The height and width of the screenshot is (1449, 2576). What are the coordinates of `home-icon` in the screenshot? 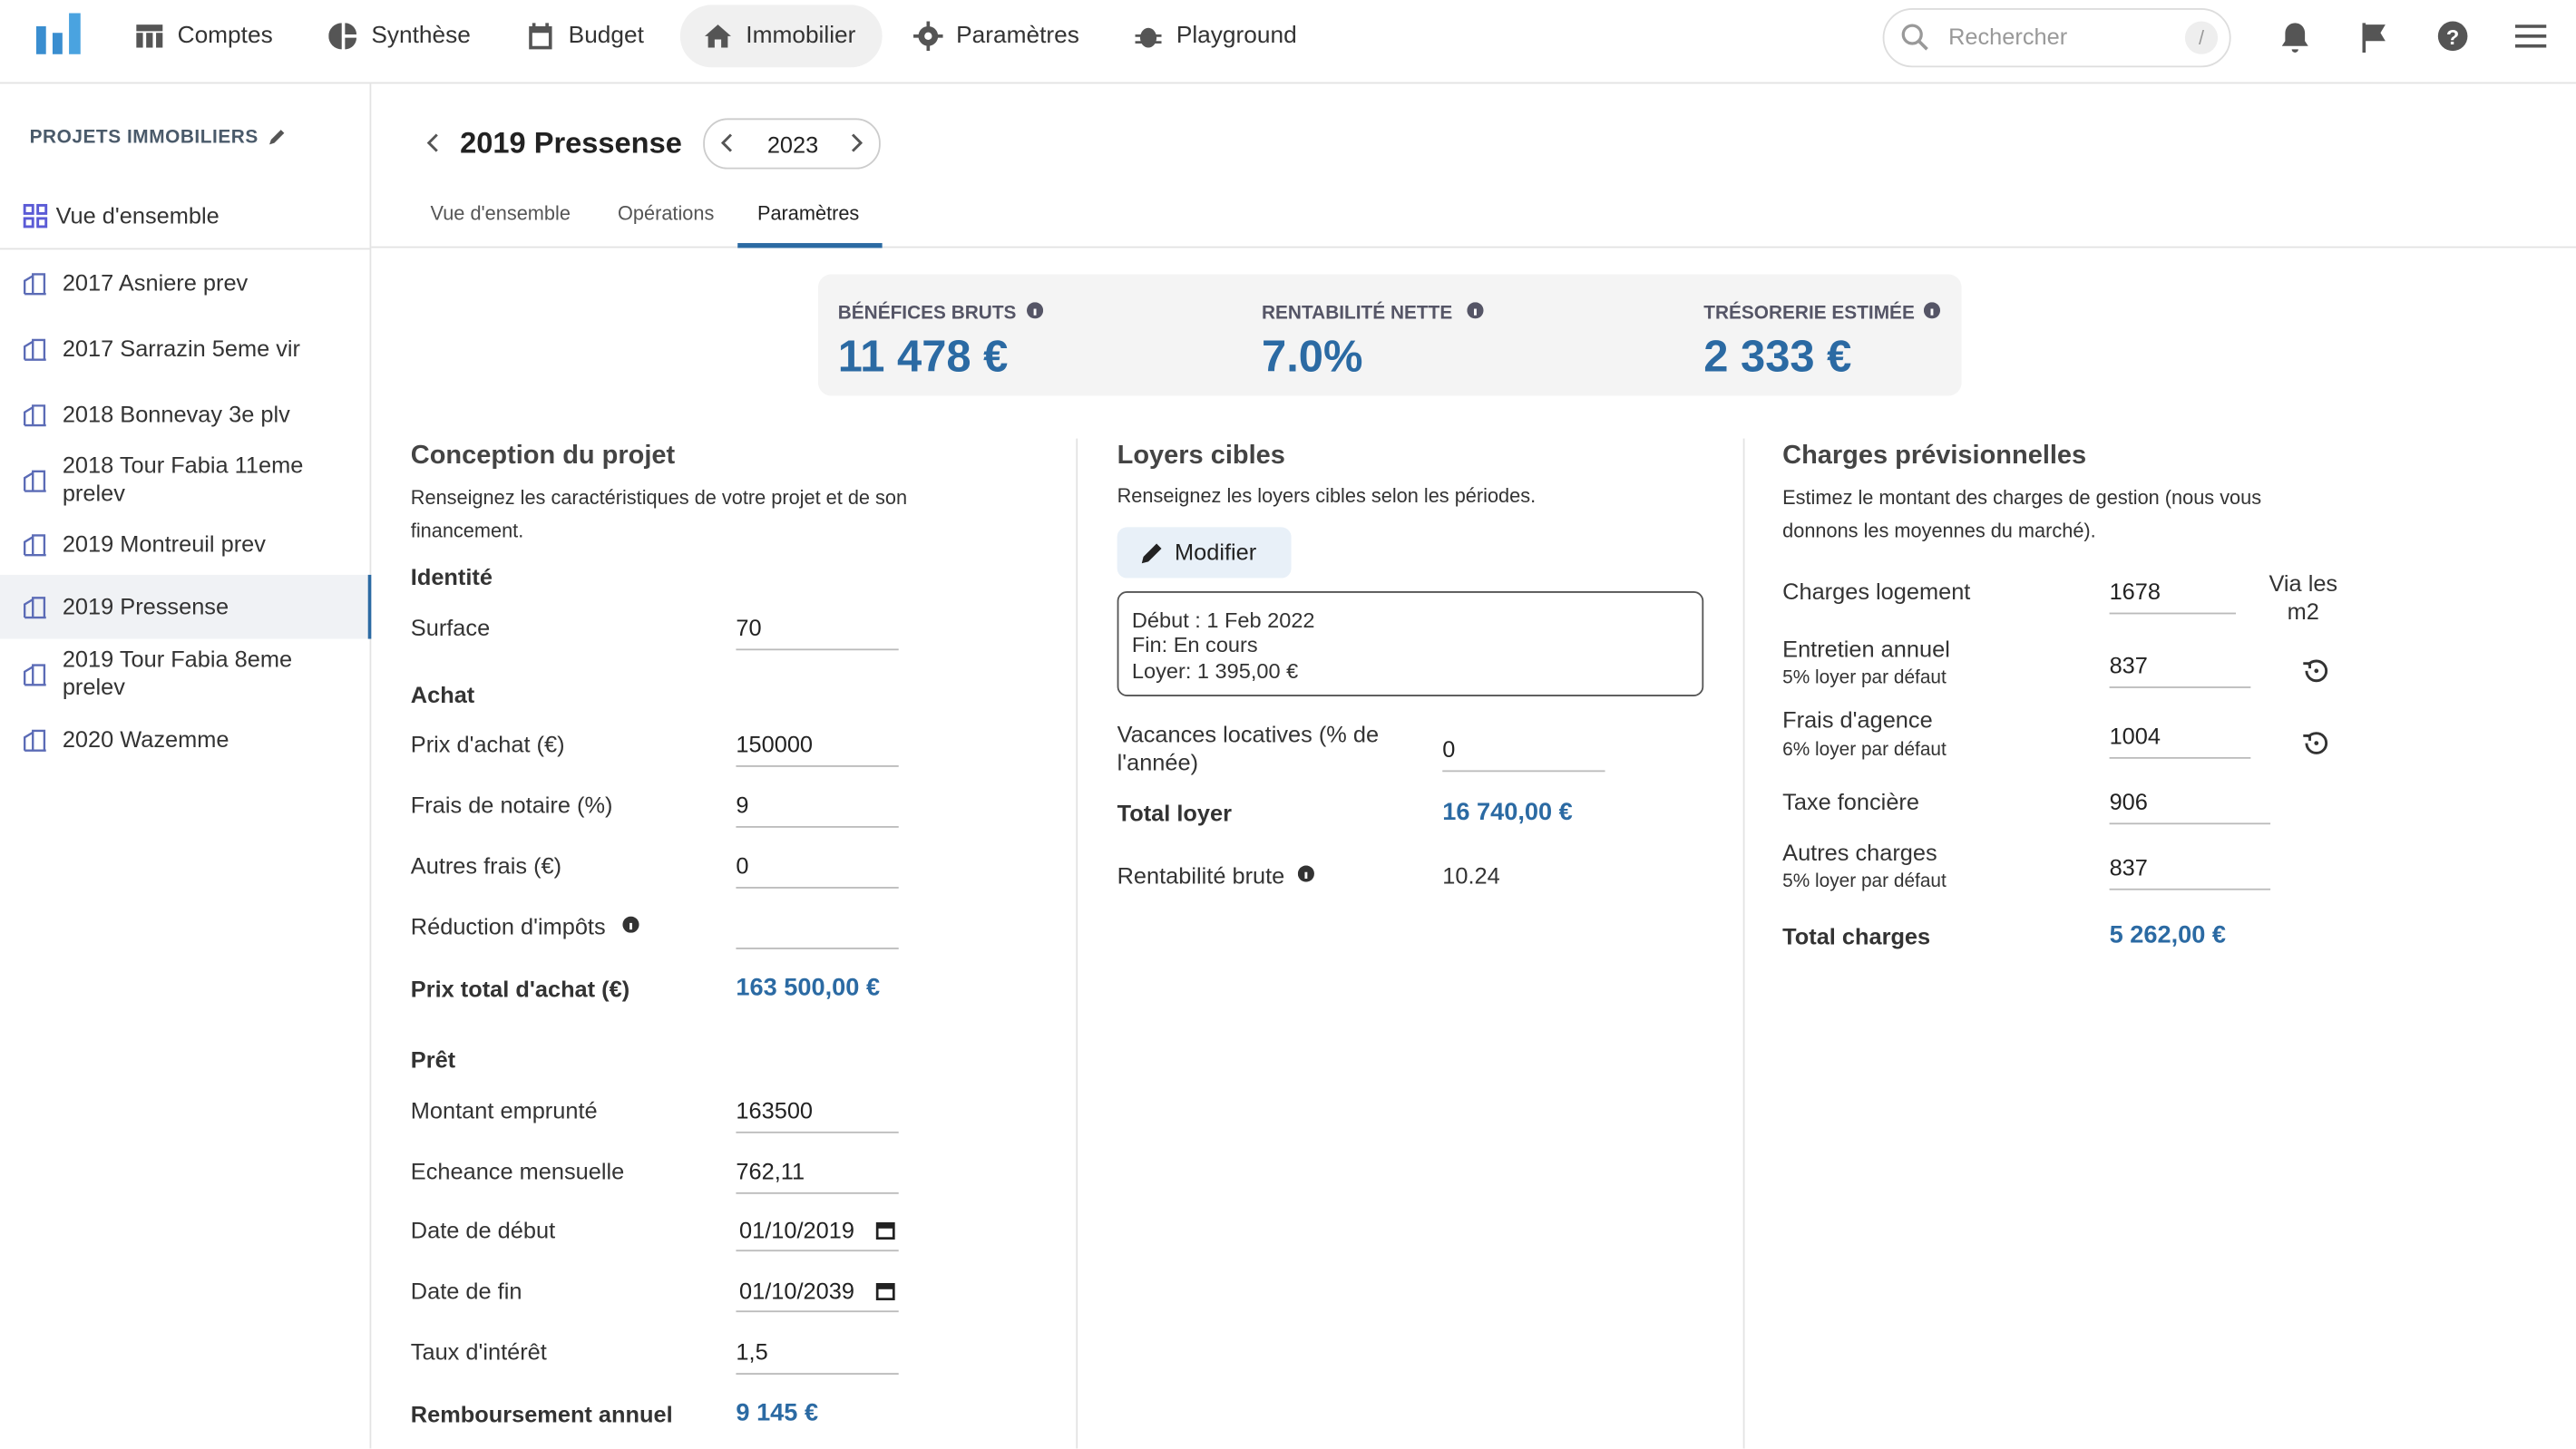 It's located at (718, 36).